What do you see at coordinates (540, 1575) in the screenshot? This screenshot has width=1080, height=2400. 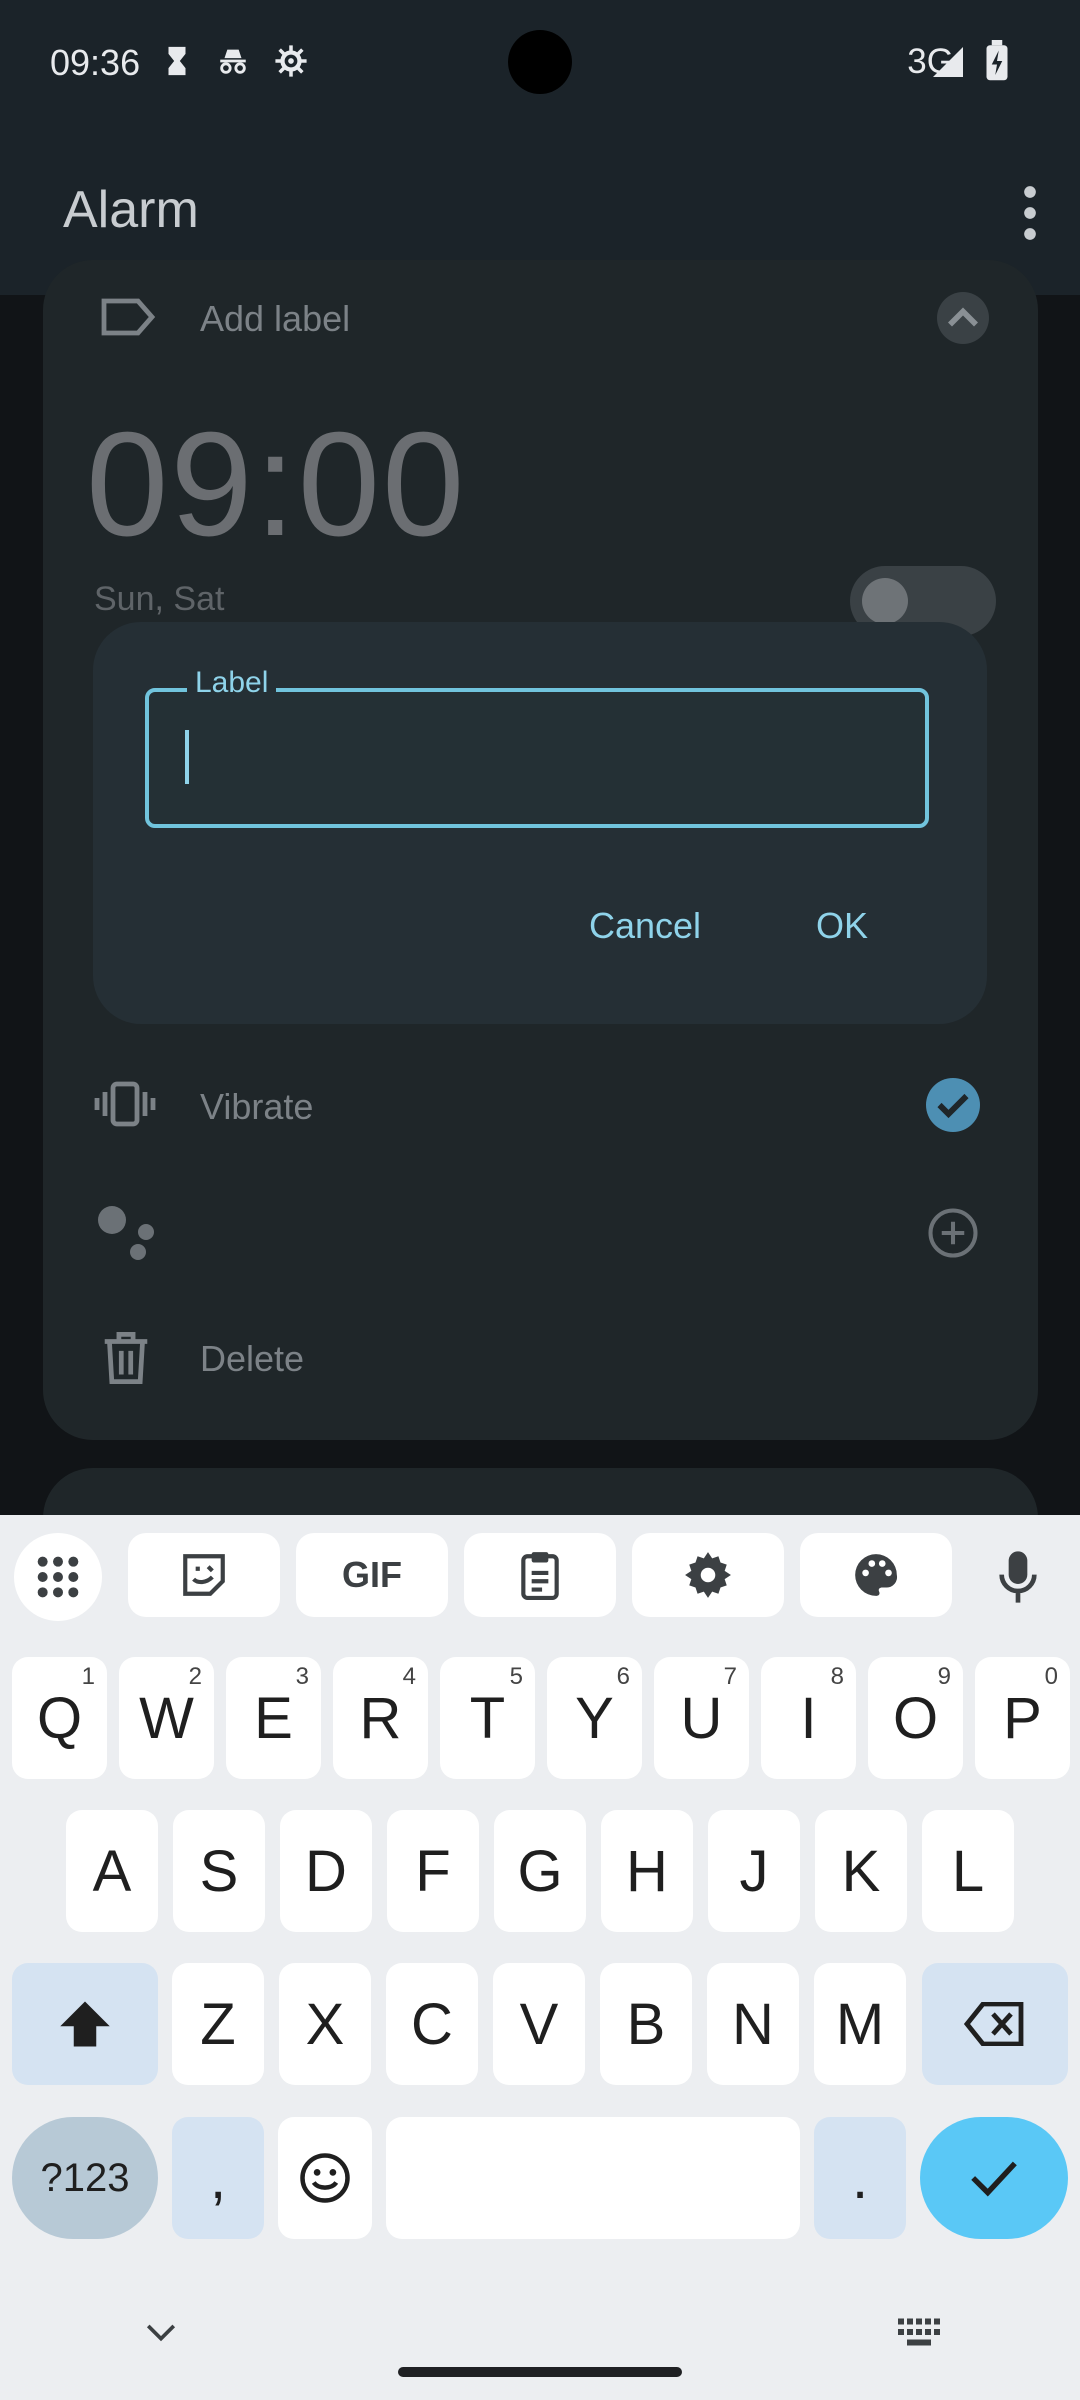 I see `clipboard-button` at bounding box center [540, 1575].